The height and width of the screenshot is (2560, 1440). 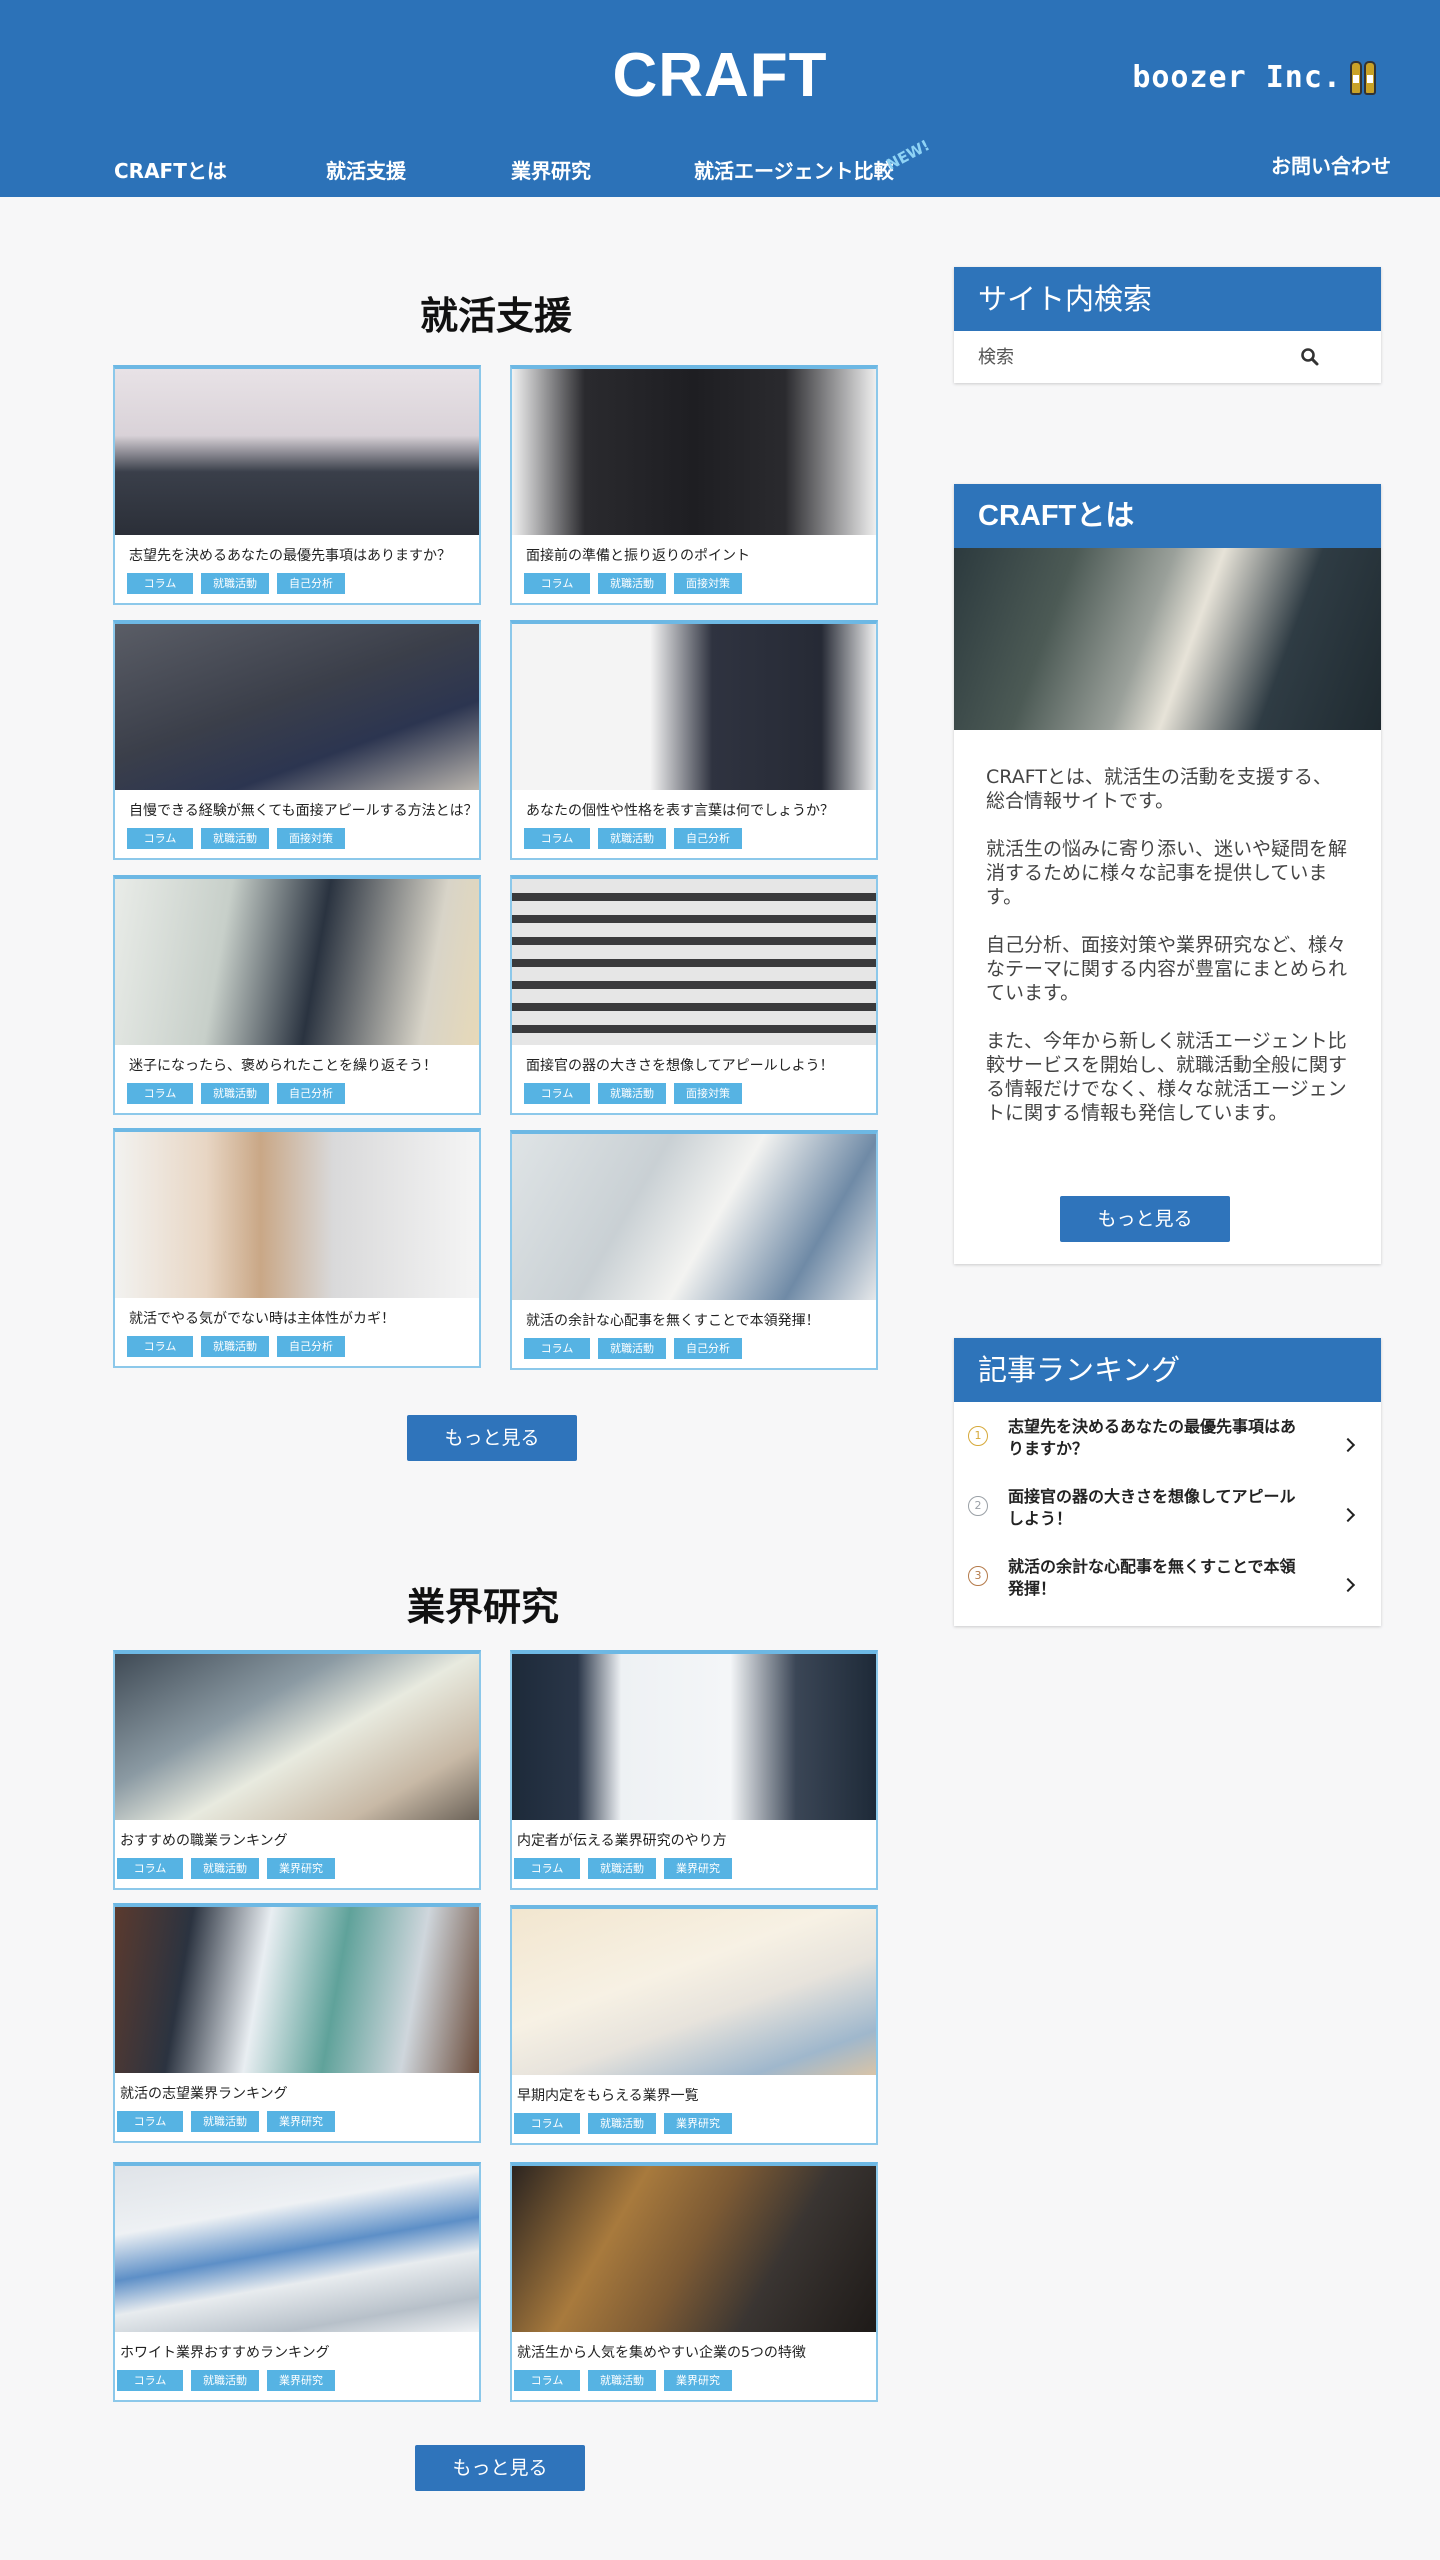 What do you see at coordinates (170, 169) in the screenshot?
I see `nav-item-about: CRAFTとは` at bounding box center [170, 169].